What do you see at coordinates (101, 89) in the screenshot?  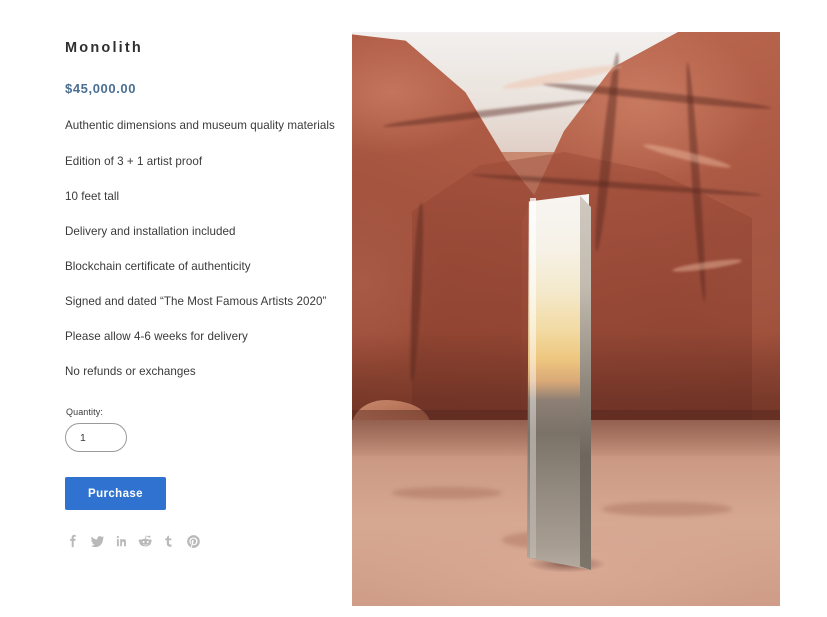 I see `product-price: $45,000.00` at bounding box center [101, 89].